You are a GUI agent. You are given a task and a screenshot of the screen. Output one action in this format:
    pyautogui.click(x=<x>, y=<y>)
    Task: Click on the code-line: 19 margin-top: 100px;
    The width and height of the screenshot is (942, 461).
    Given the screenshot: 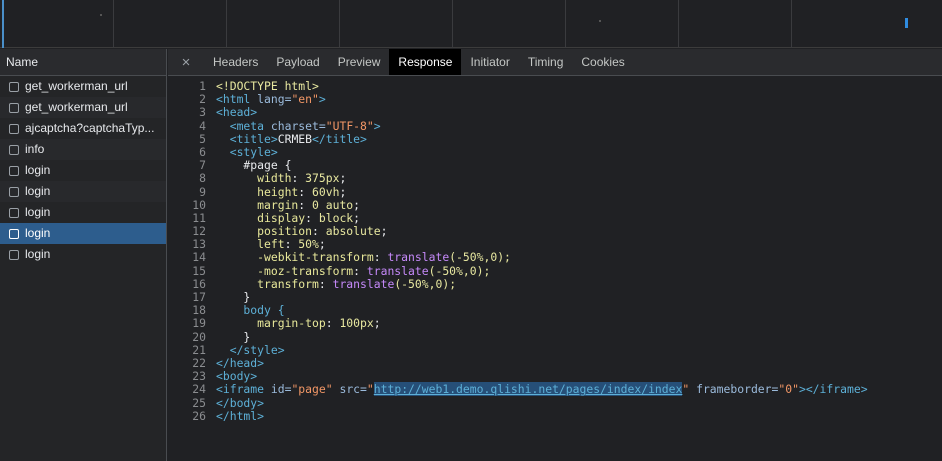 What is the action you would take?
    pyautogui.click(x=555, y=323)
    